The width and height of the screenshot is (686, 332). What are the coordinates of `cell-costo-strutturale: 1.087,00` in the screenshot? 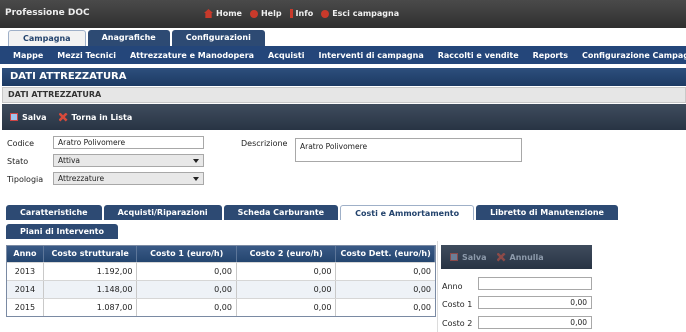 It's located at (91, 307).